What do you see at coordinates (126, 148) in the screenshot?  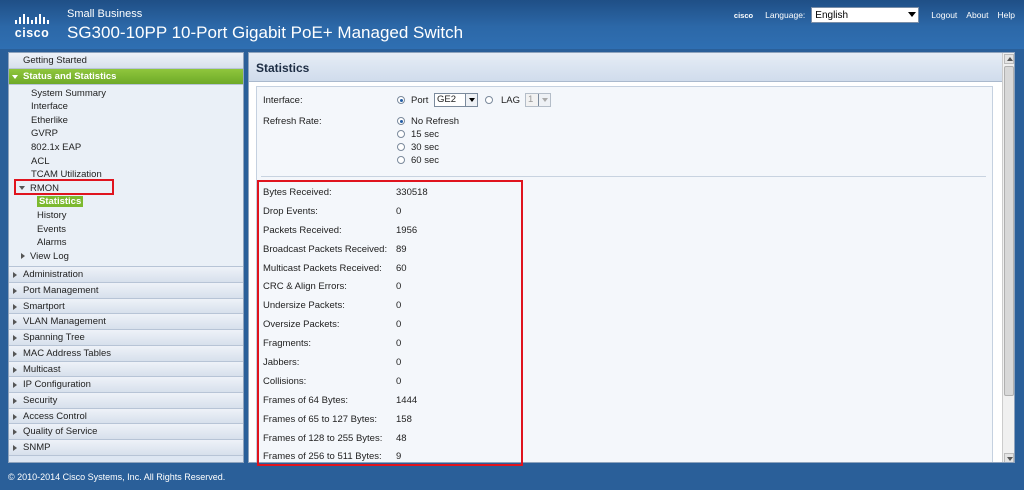 I see `sidebar-item-8021x-eap: 802.1x EAP` at bounding box center [126, 148].